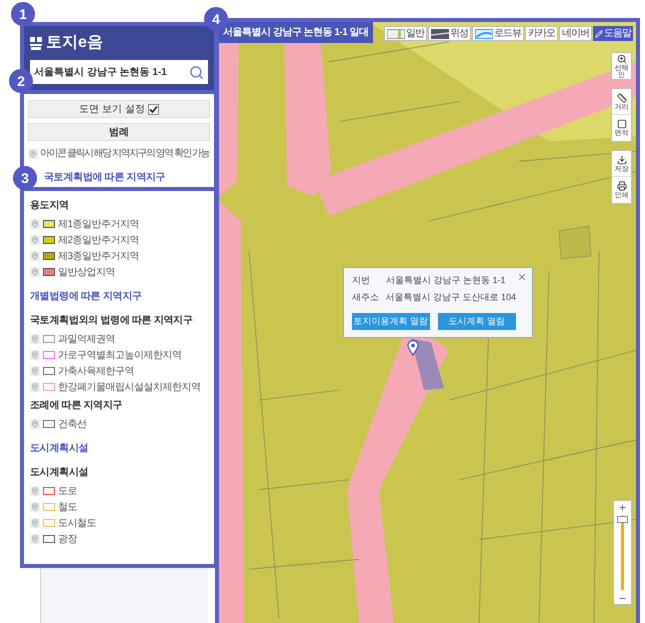 Image resolution: width=645 pixels, height=623 pixels. What do you see at coordinates (366, 297) in the screenshot?
I see `popup-label: 새주소` at bounding box center [366, 297].